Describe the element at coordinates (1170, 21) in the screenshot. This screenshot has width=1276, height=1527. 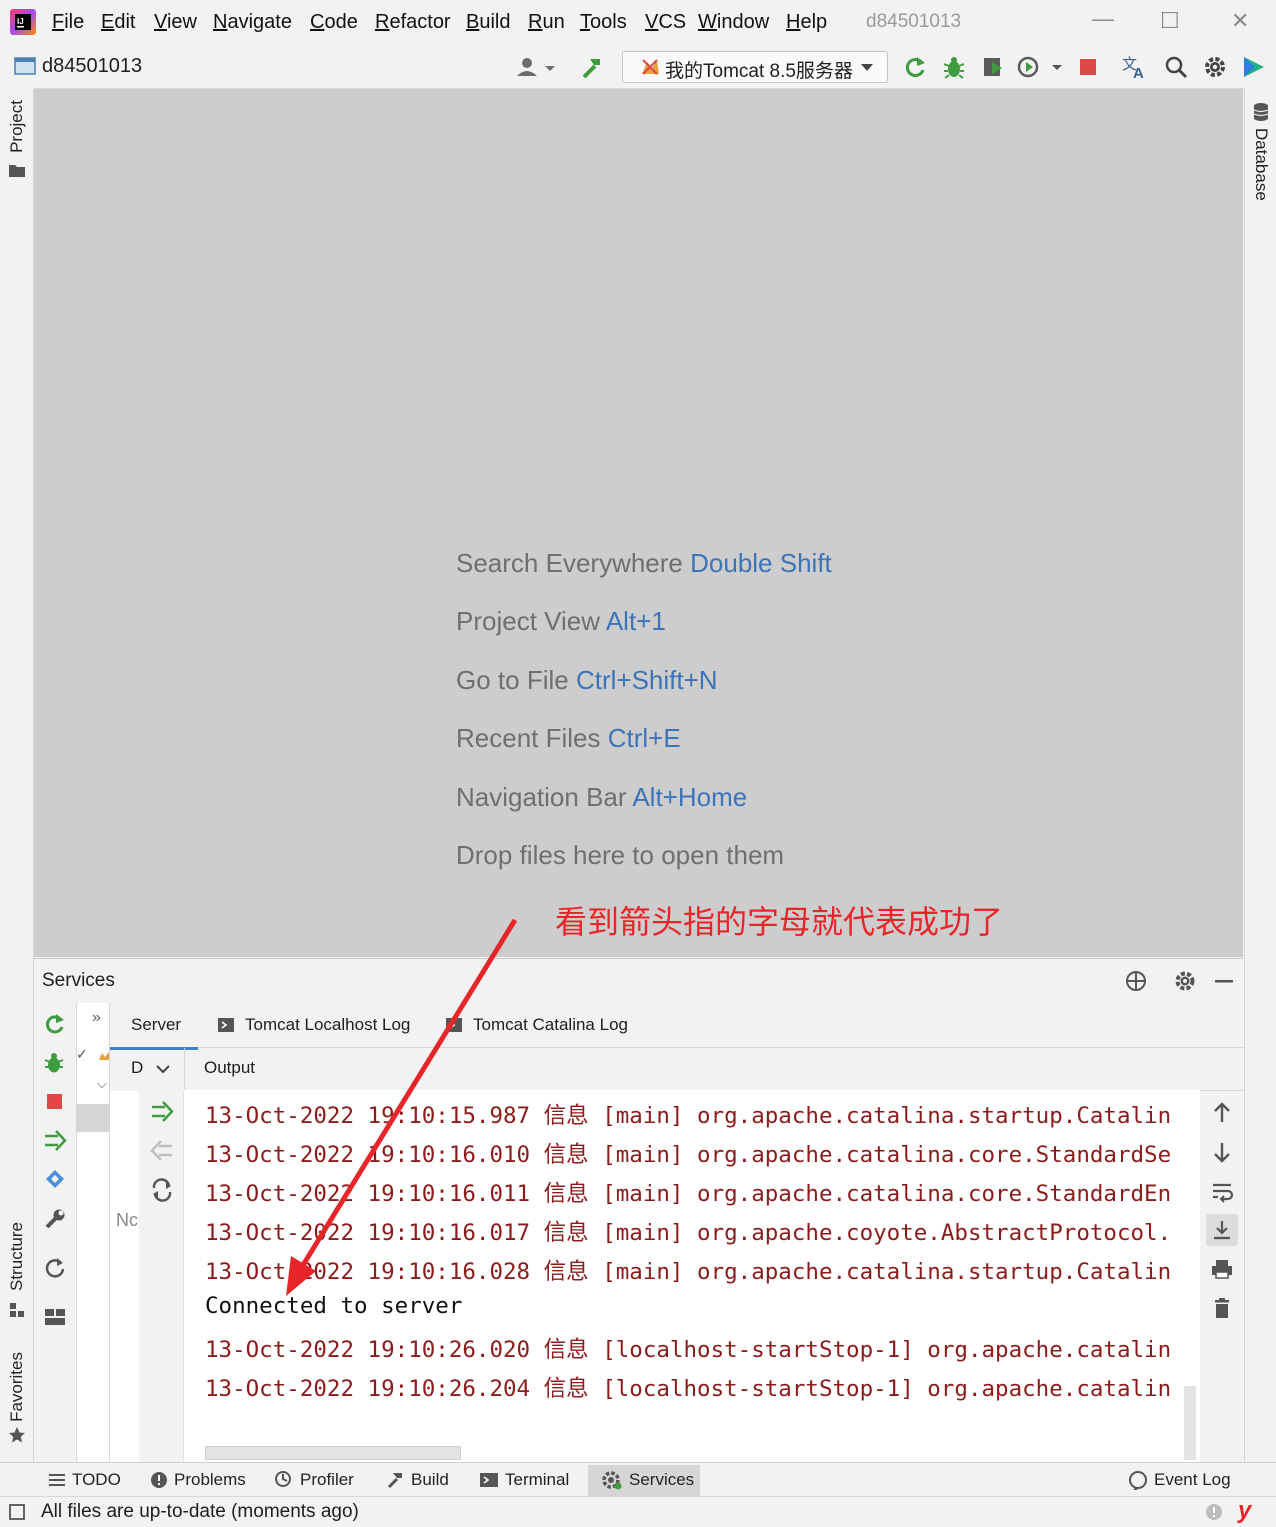
I see `maximize-button: ☐` at that location.